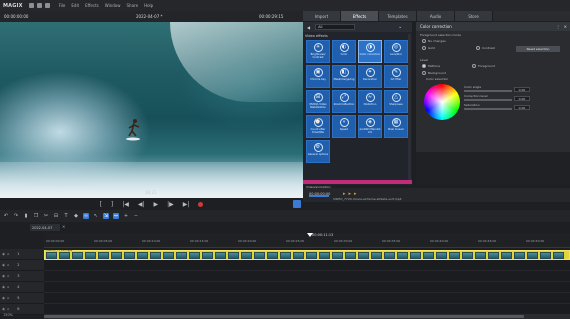 The width and height of the screenshot is (570, 319). Describe the element at coordinates (488, 109) in the screenshot. I see `saturation-slider` at that location.